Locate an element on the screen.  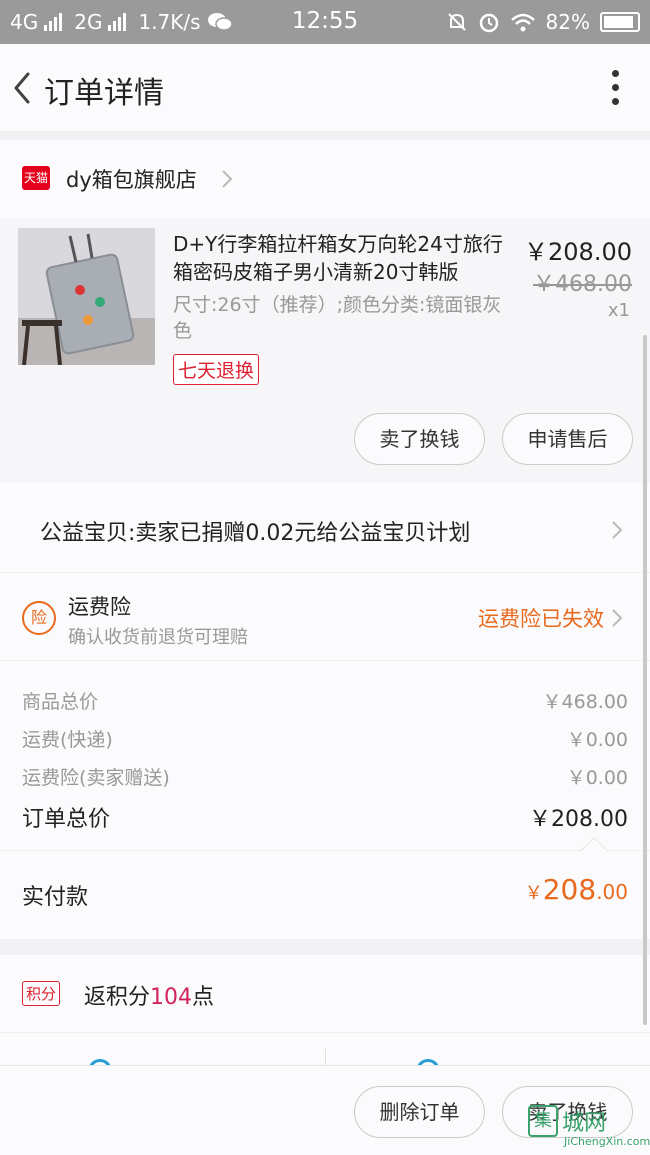
charity-row: 公益宝贝:卖家已捐赠0.02元给公益宝贝计划 is located at coordinates (325, 528).